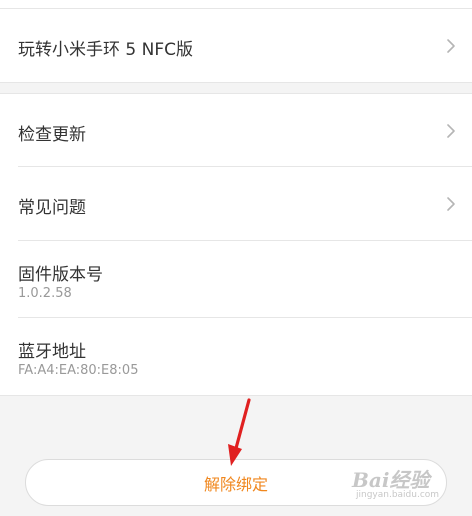 The width and height of the screenshot is (472, 516). Describe the element at coordinates (391, 480) in the screenshot. I see `watermark-main: Bai经验` at that location.